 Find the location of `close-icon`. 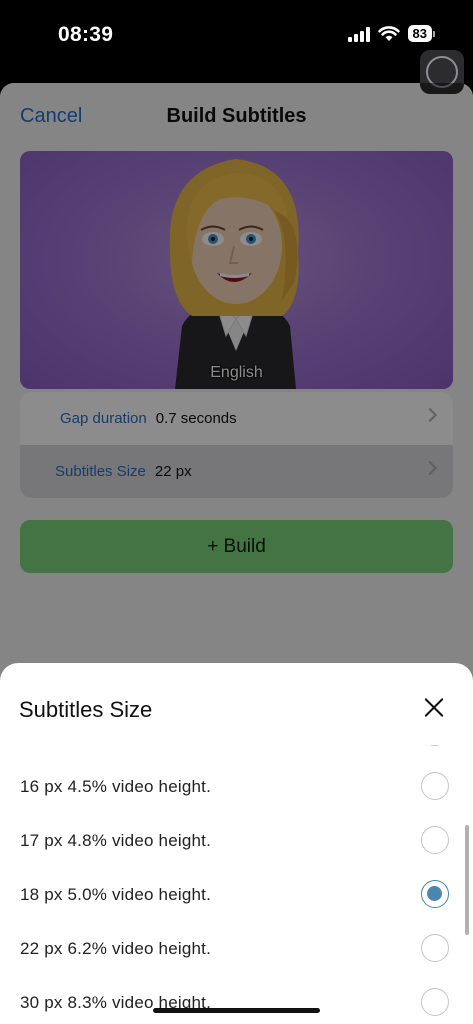

close-icon is located at coordinates (434, 707).